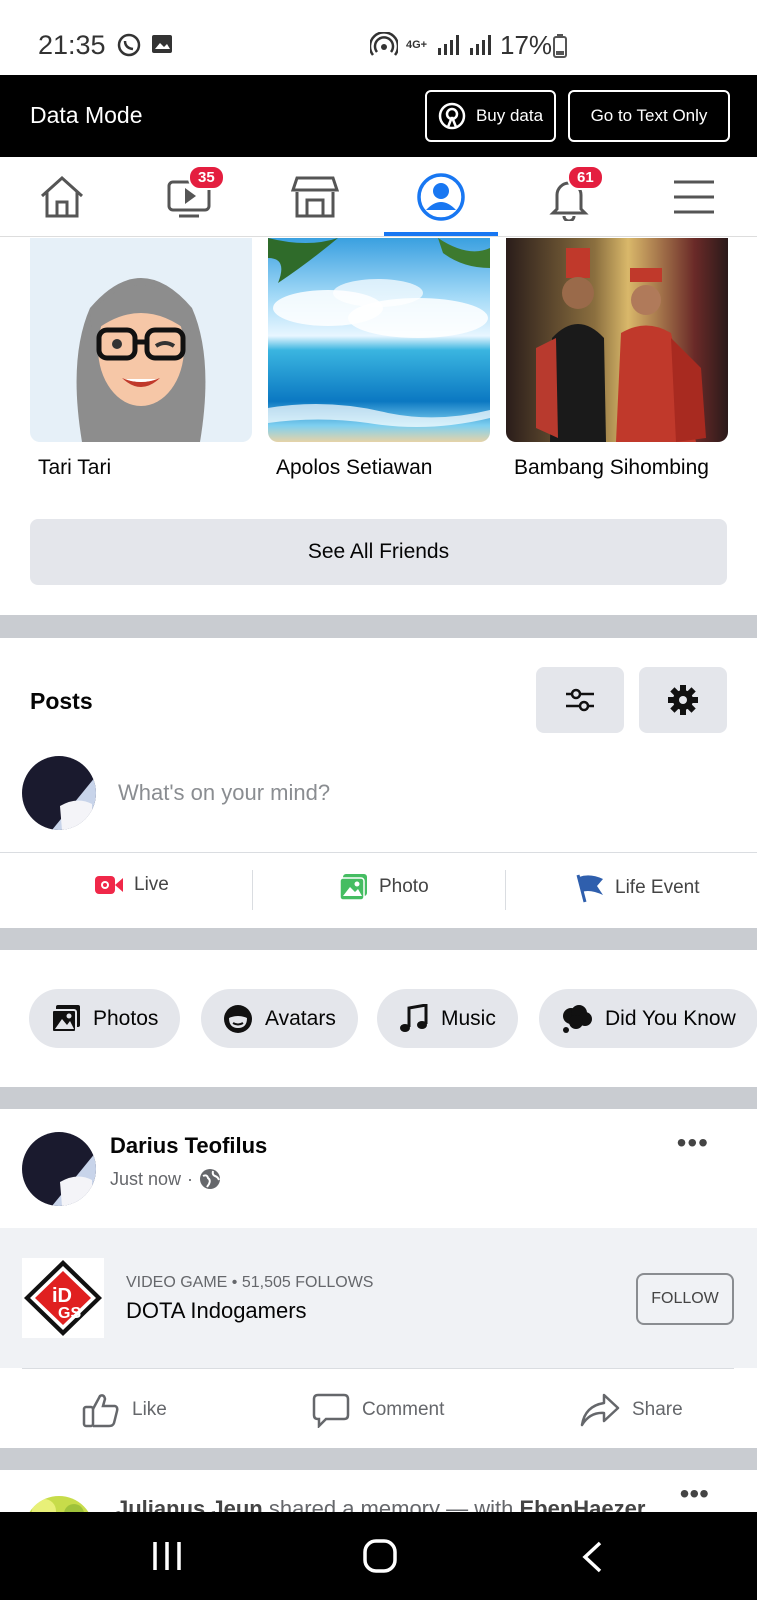 This screenshot has width=757, height=1600. I want to click on thought-bubble-icon, so click(577, 1018).